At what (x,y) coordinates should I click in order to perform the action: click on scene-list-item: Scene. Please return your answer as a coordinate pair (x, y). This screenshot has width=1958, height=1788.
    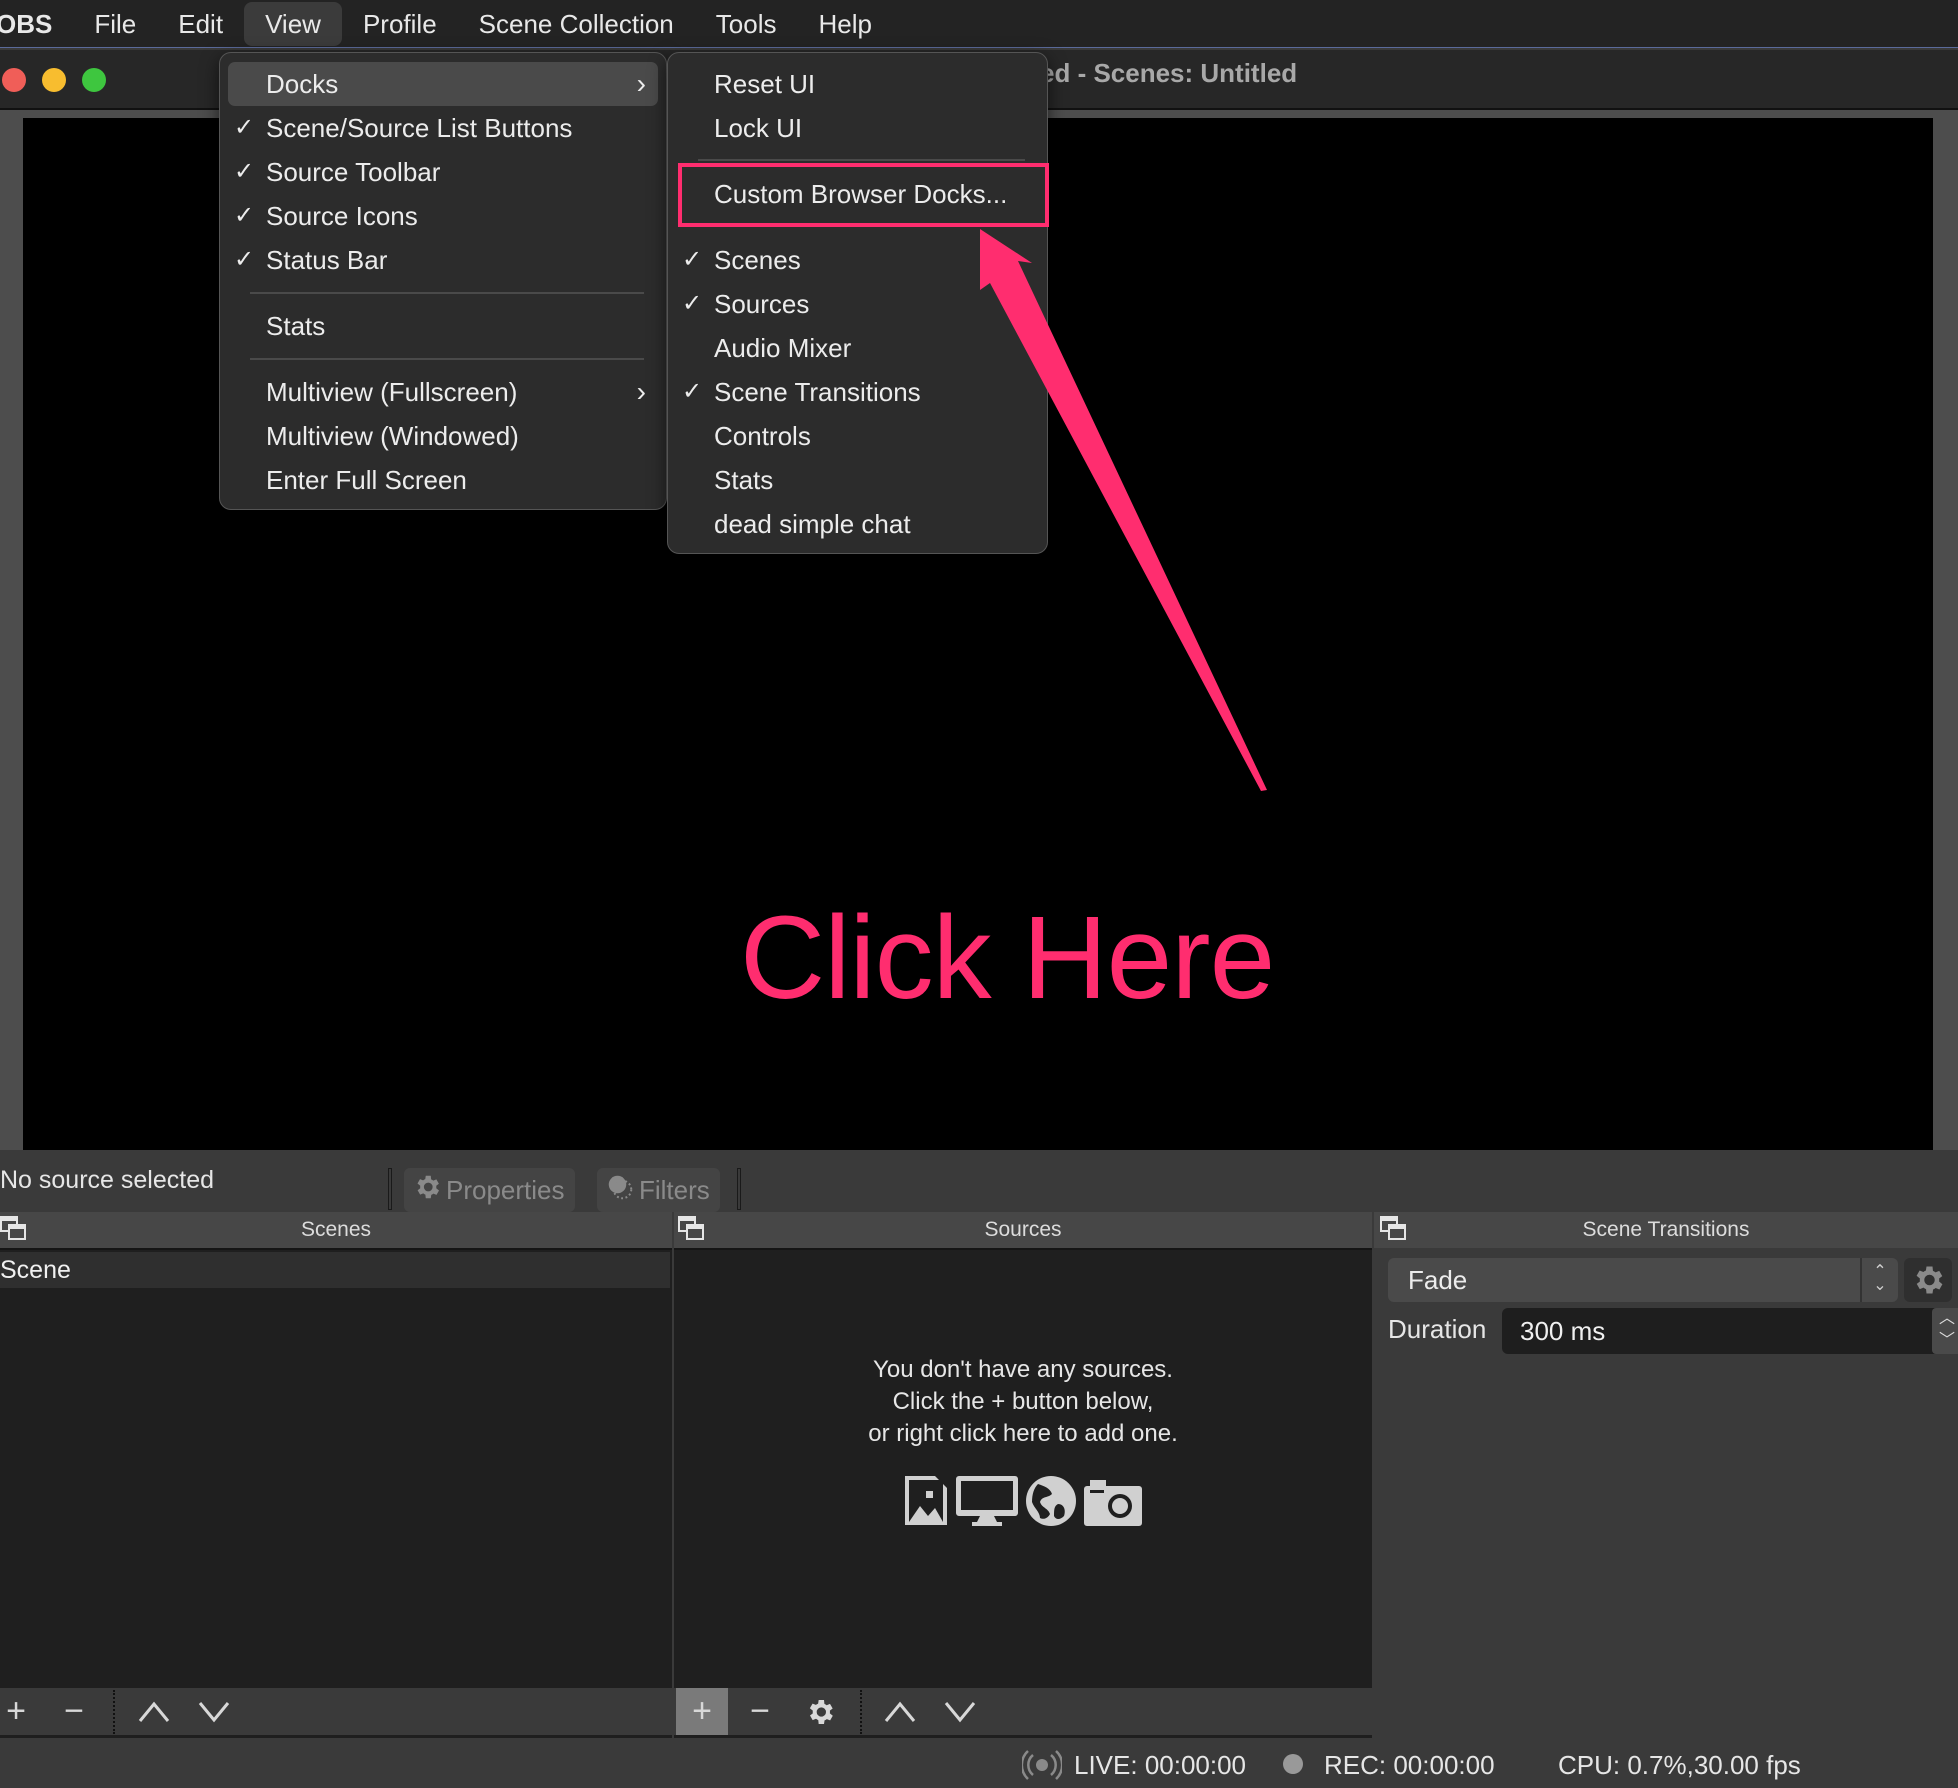
    Looking at the image, I should click on (335, 1270).